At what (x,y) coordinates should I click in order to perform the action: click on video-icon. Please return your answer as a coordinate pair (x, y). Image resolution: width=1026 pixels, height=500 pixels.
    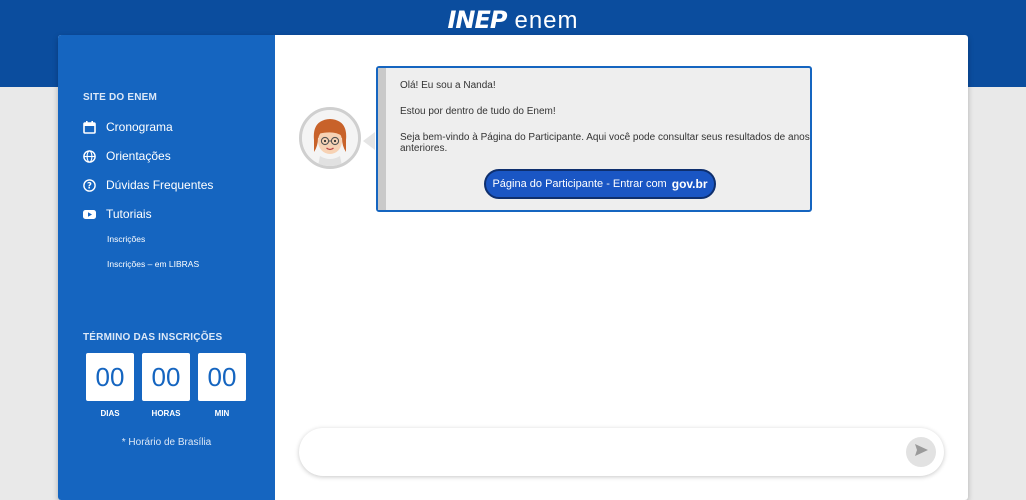
    Looking at the image, I should click on (89, 214).